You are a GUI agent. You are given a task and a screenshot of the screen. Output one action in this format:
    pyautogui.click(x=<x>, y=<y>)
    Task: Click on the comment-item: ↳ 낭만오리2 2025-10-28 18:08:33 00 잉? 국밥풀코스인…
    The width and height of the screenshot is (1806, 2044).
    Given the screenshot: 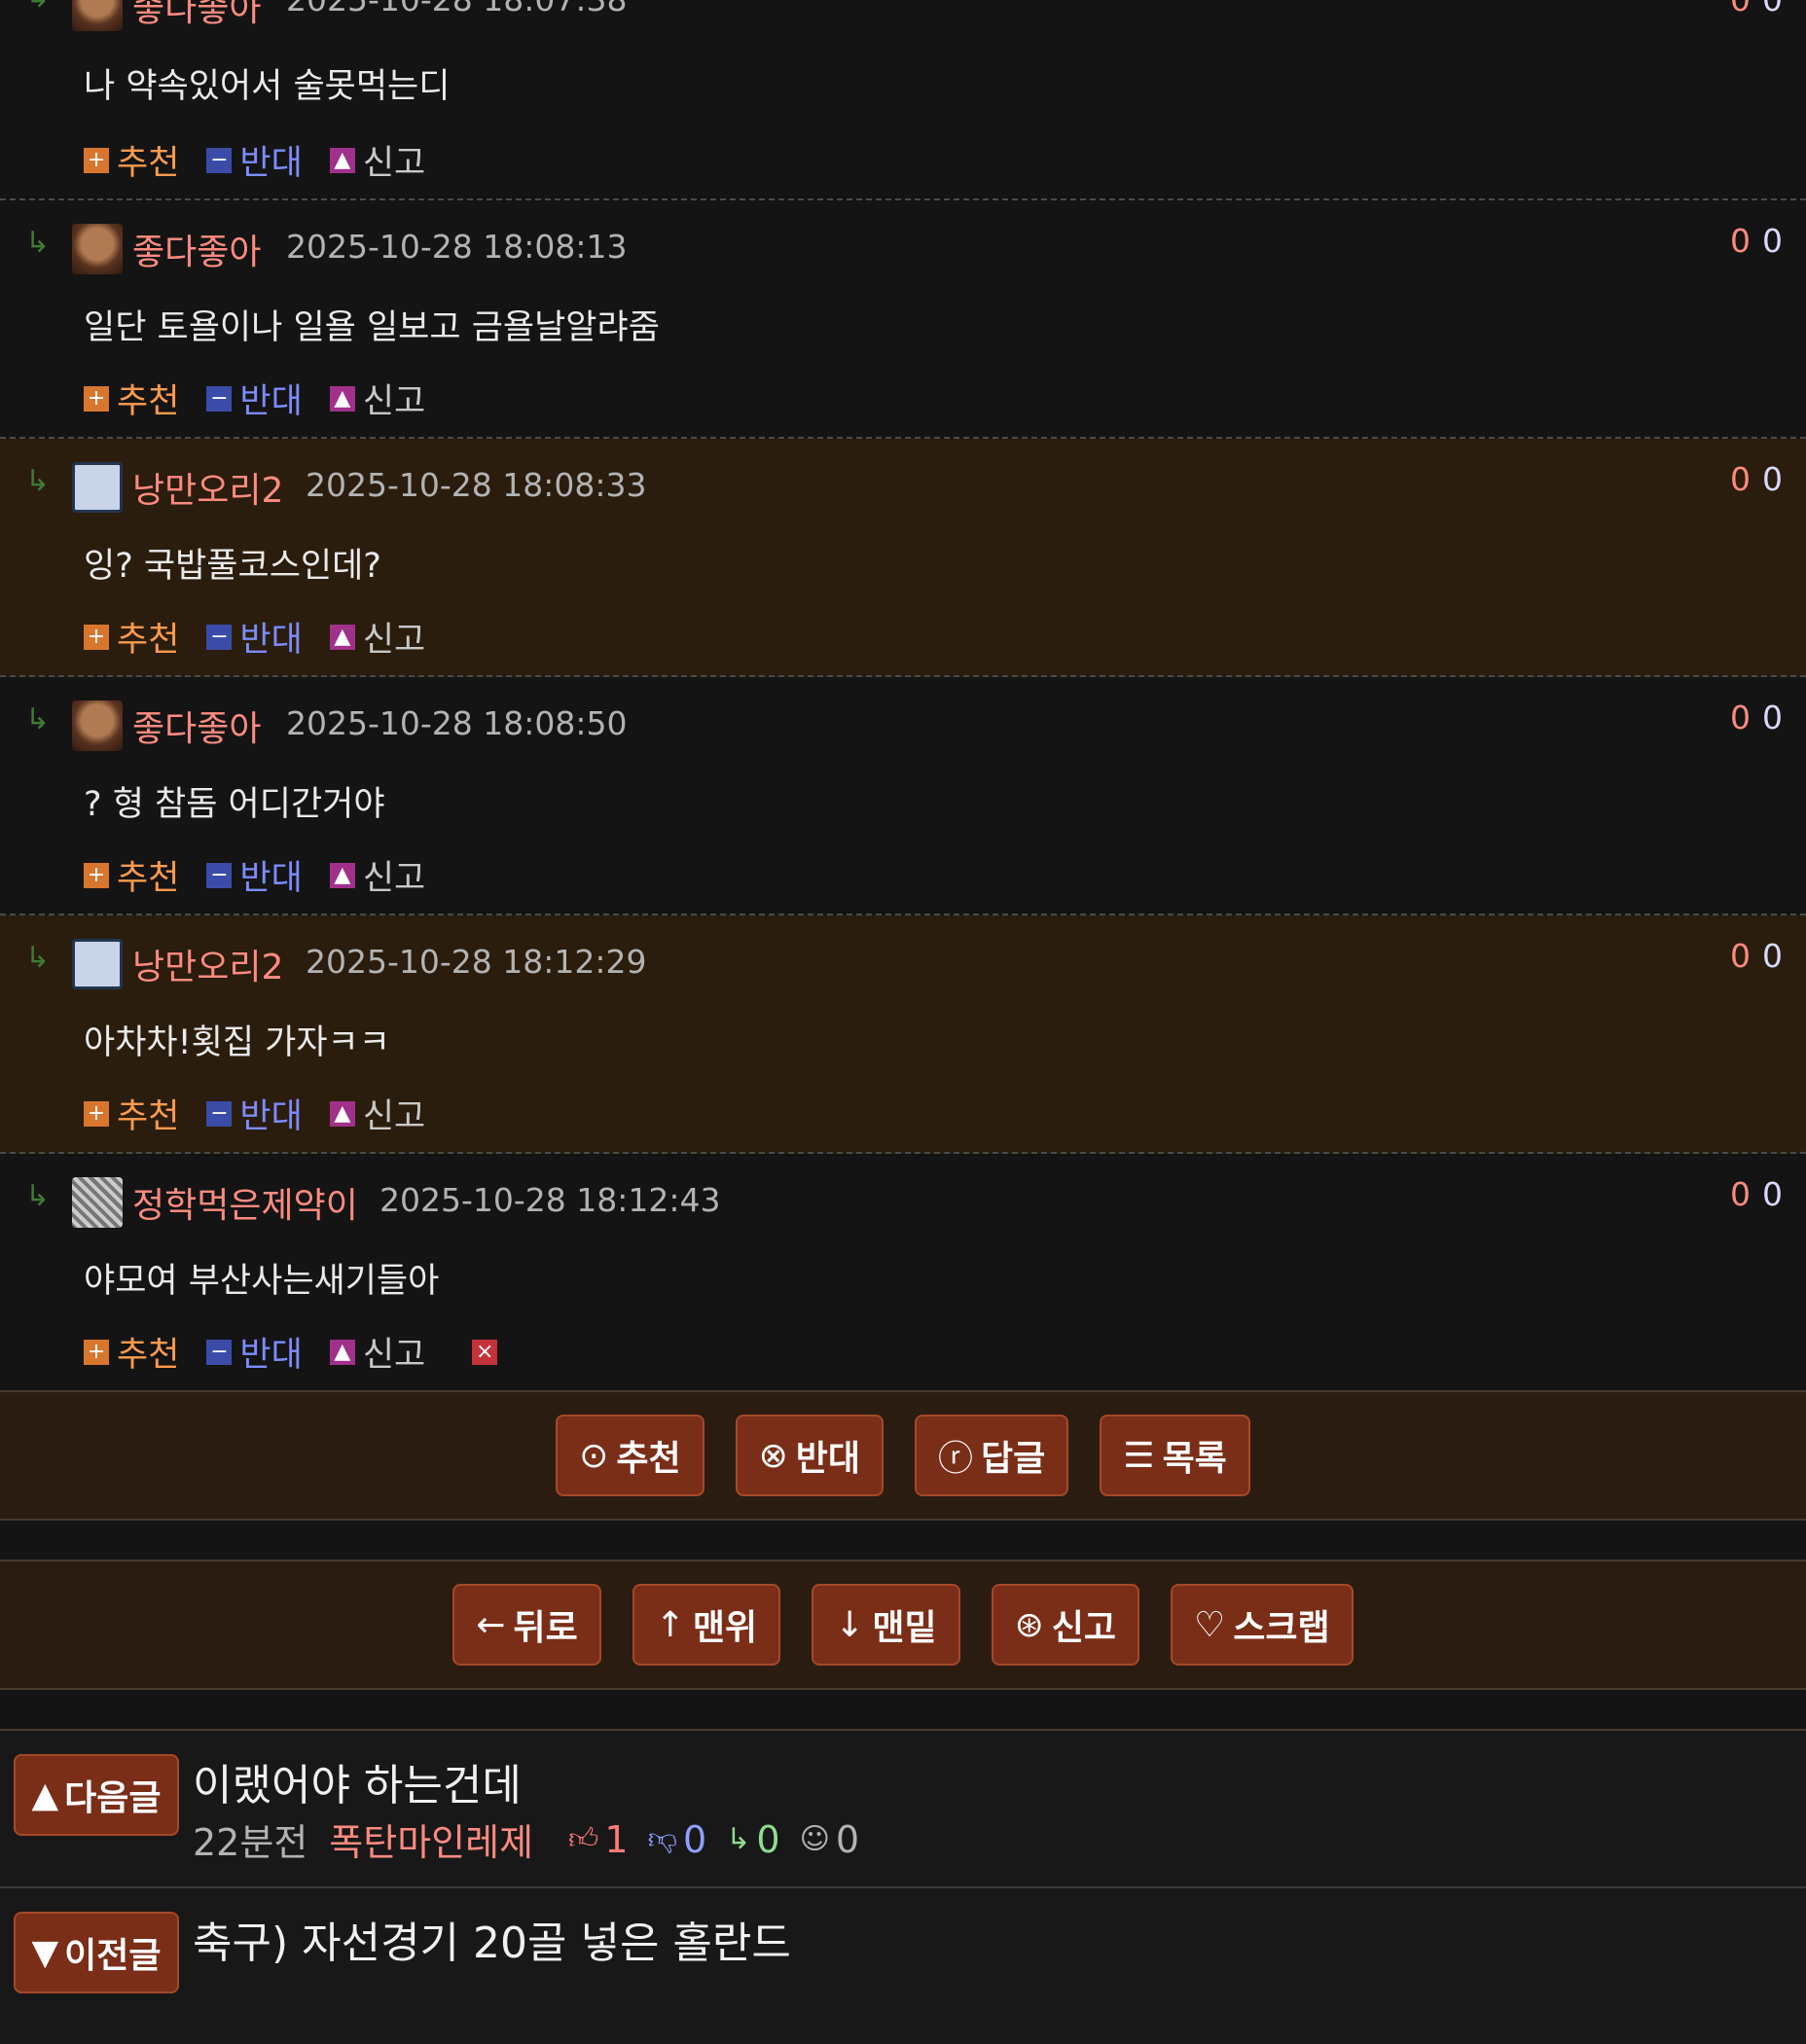 What is the action you would take?
    pyautogui.click(x=903, y=558)
    